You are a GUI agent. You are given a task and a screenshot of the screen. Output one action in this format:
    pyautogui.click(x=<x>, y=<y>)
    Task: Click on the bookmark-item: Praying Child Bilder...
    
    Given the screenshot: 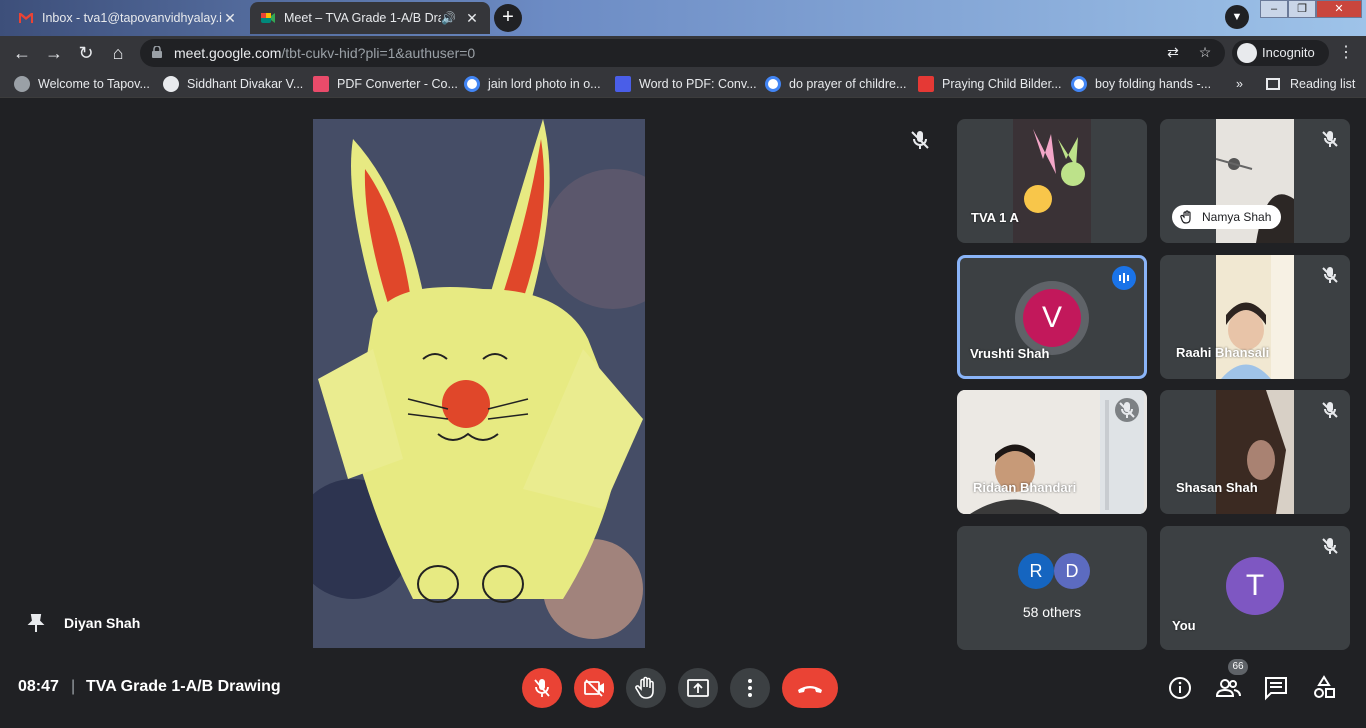 What is the action you would take?
    pyautogui.click(x=990, y=84)
    